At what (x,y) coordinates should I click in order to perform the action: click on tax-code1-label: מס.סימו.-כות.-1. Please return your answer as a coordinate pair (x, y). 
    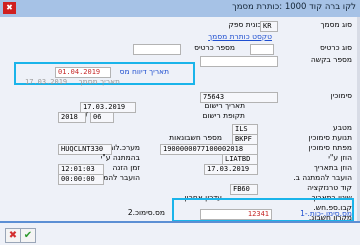
    Looking at the image, I should click on (326, 213).